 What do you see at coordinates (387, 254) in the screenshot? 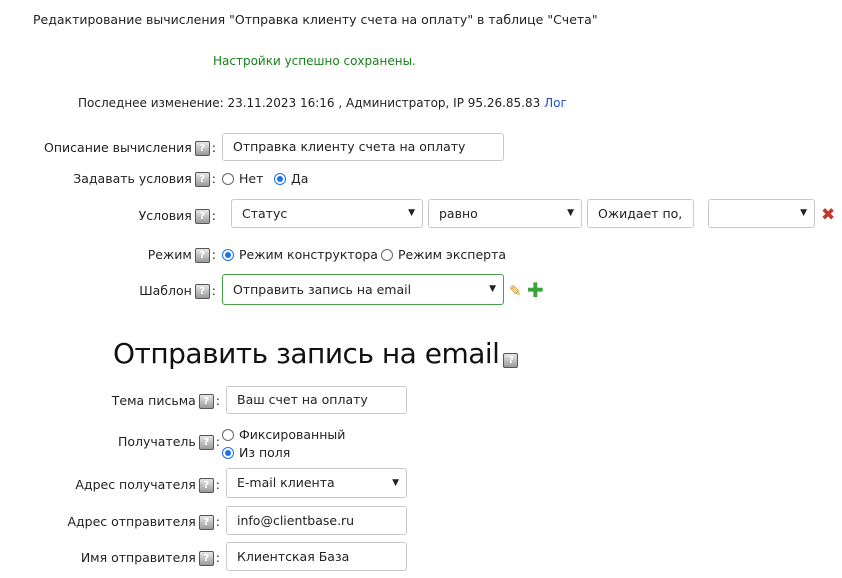
I see `radio-expert` at bounding box center [387, 254].